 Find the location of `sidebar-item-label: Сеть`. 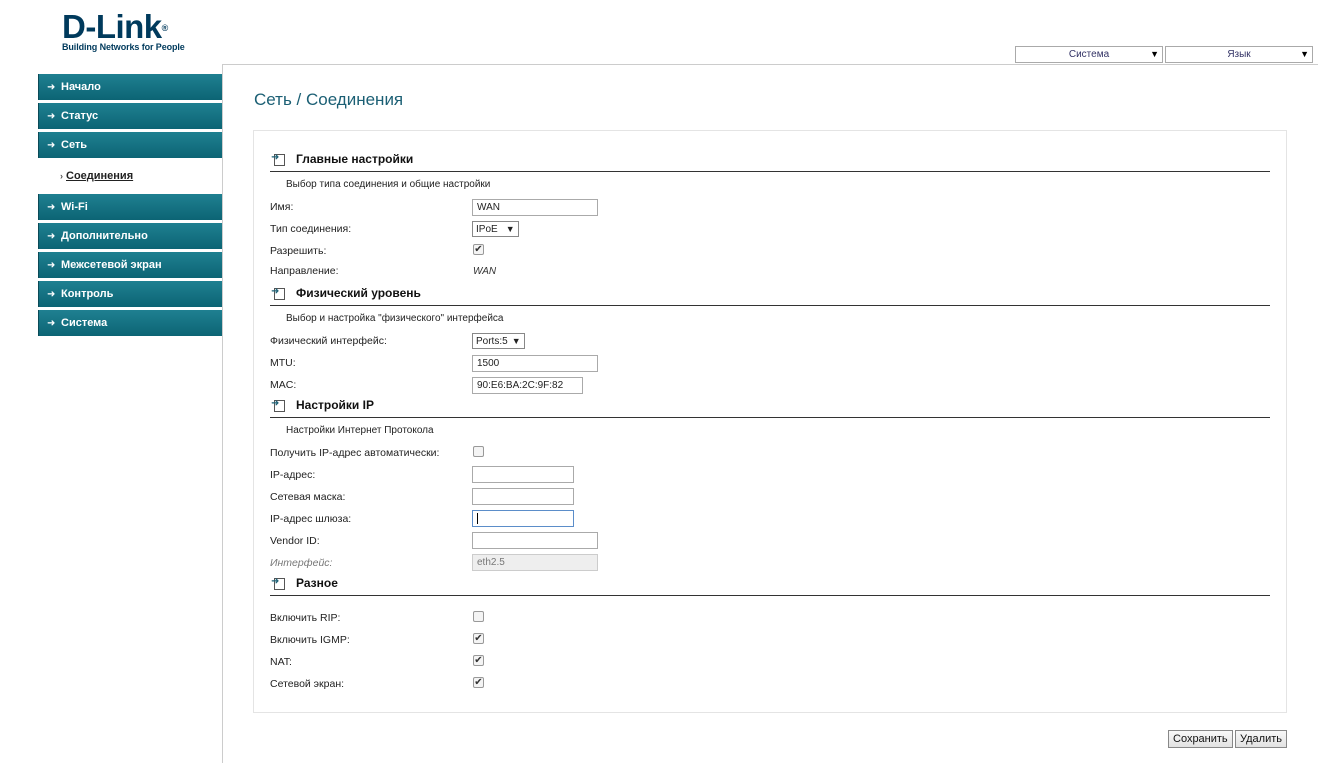

sidebar-item-label: Сеть is located at coordinates (74, 145).